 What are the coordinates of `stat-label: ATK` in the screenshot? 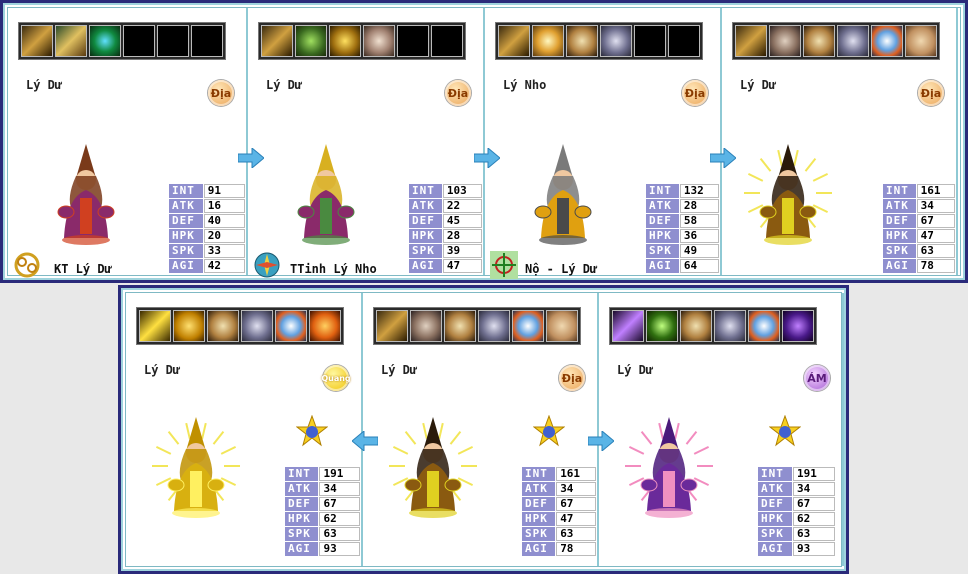 It's located at (539, 489).